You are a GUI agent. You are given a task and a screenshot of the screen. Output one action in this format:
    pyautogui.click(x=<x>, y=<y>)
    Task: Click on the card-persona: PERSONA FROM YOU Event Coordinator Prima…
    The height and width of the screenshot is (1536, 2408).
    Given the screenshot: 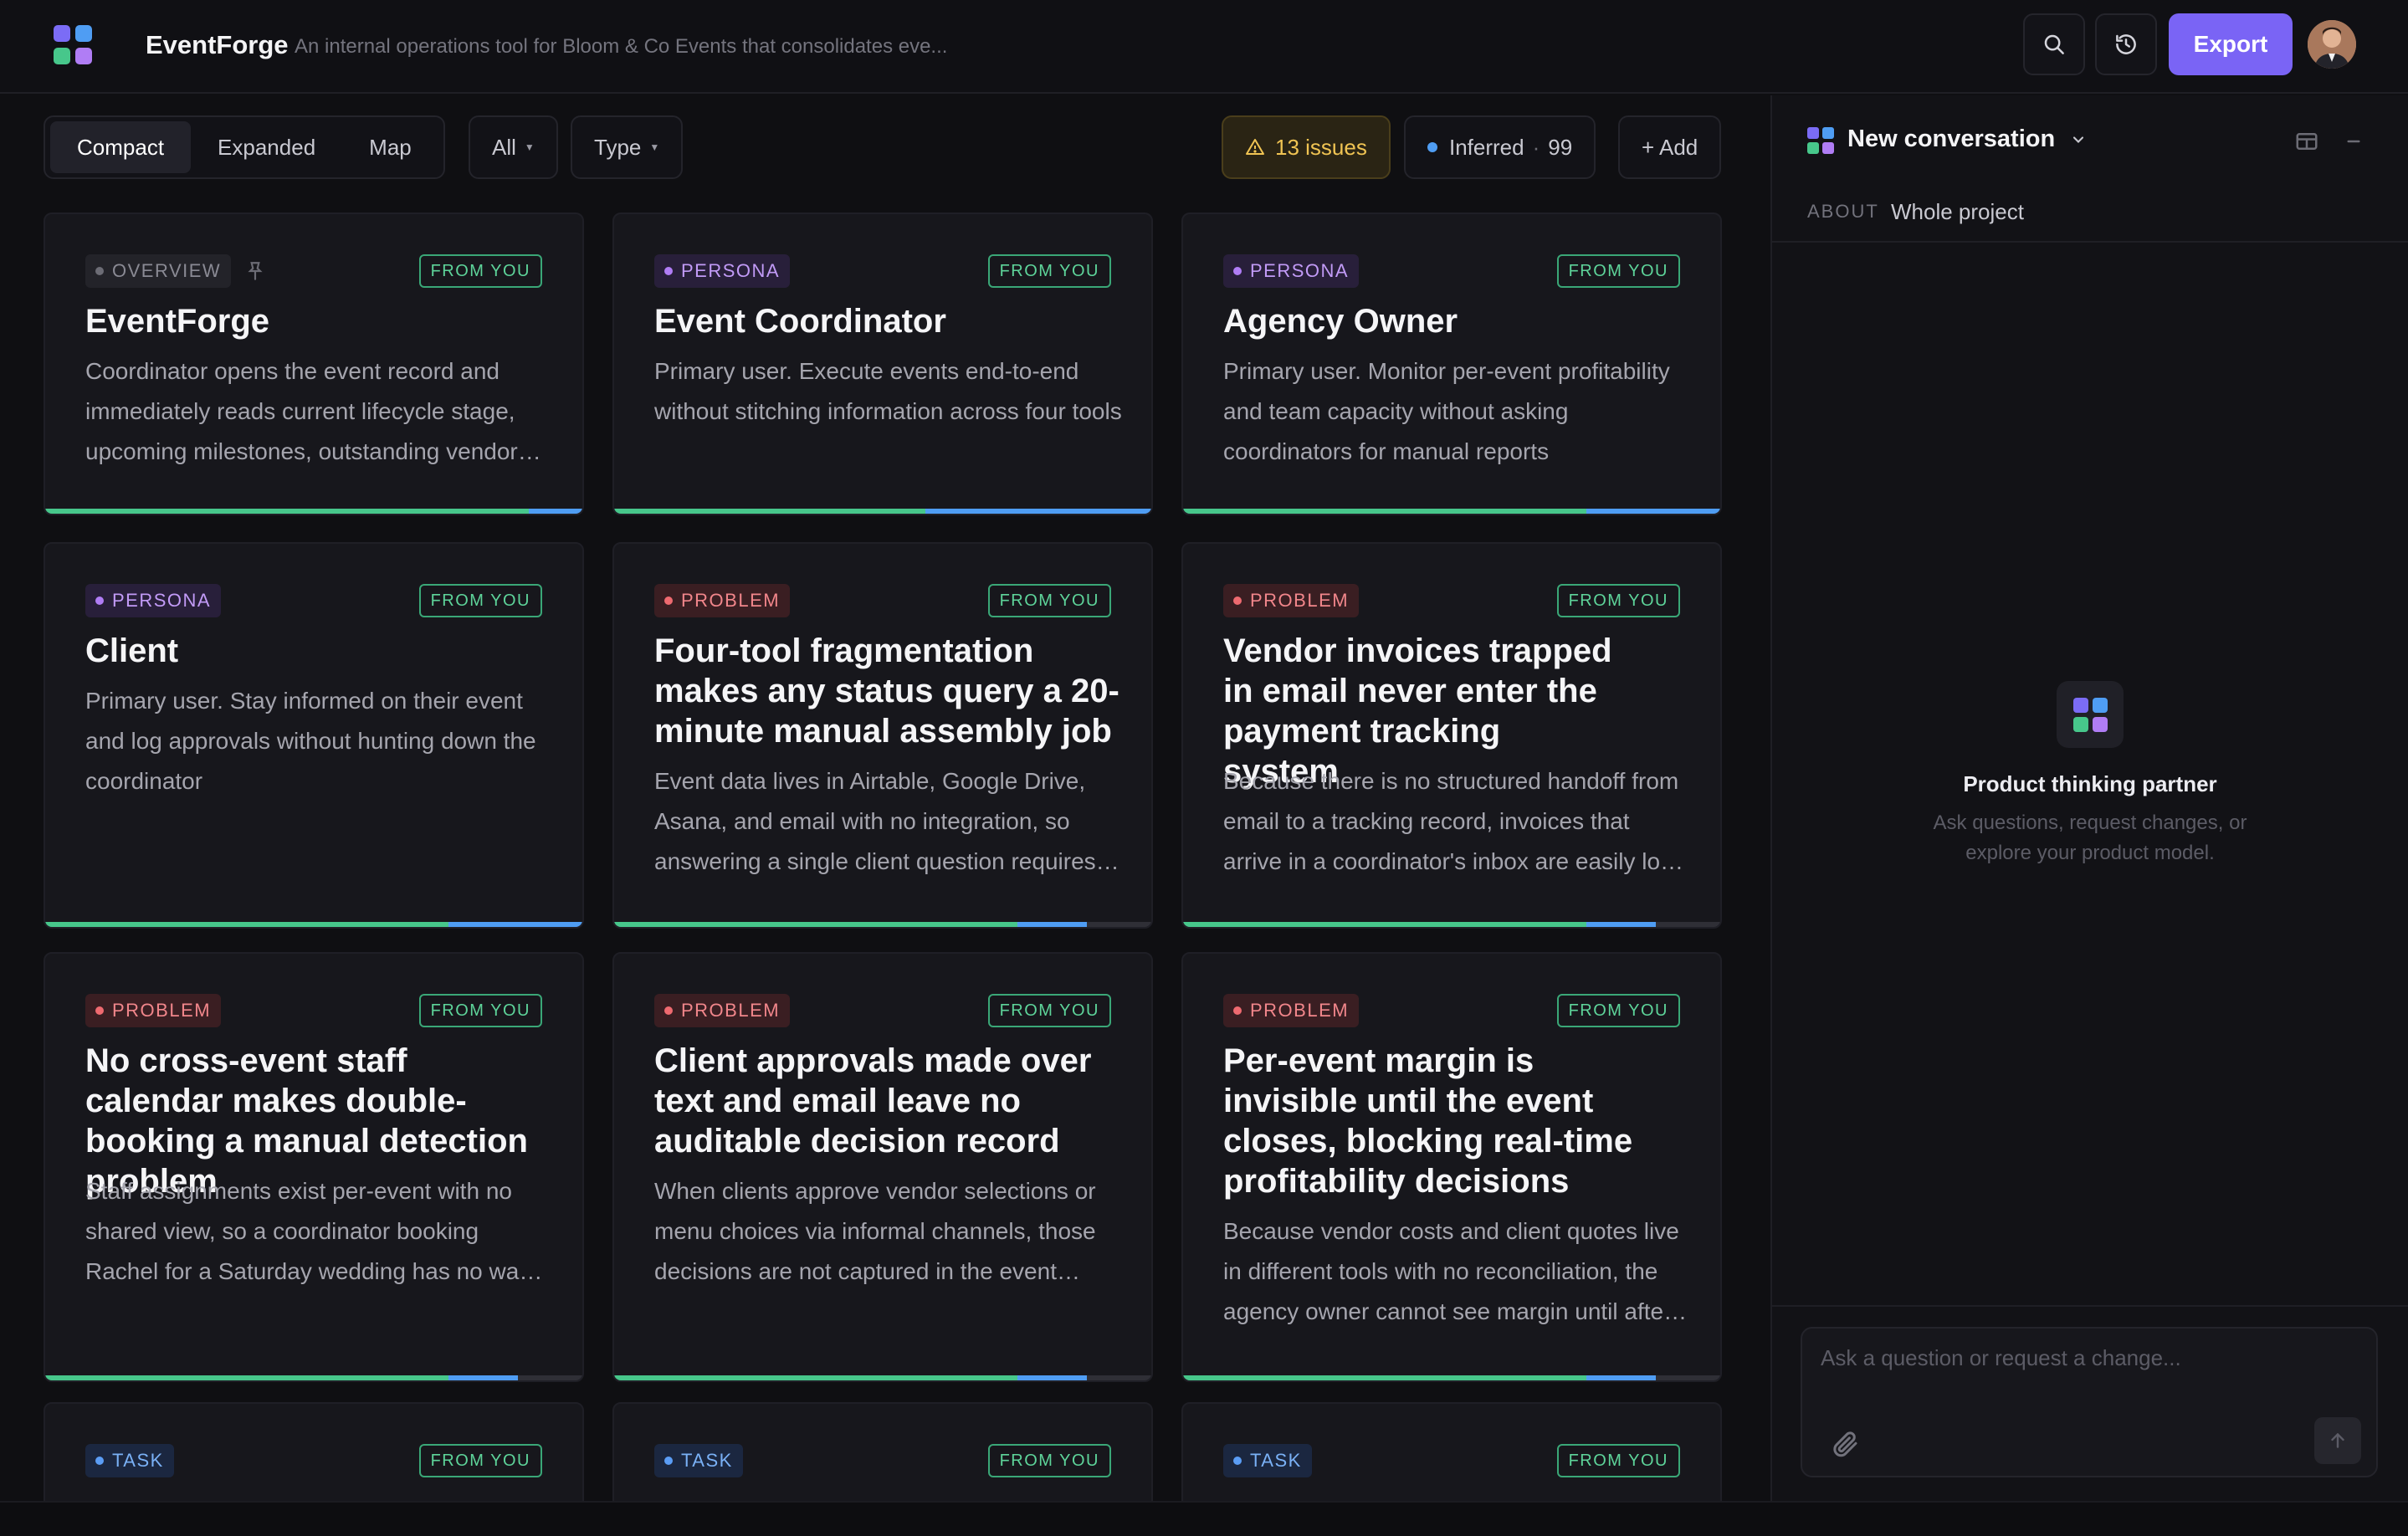 What is the action you would take?
    pyautogui.click(x=882, y=363)
    